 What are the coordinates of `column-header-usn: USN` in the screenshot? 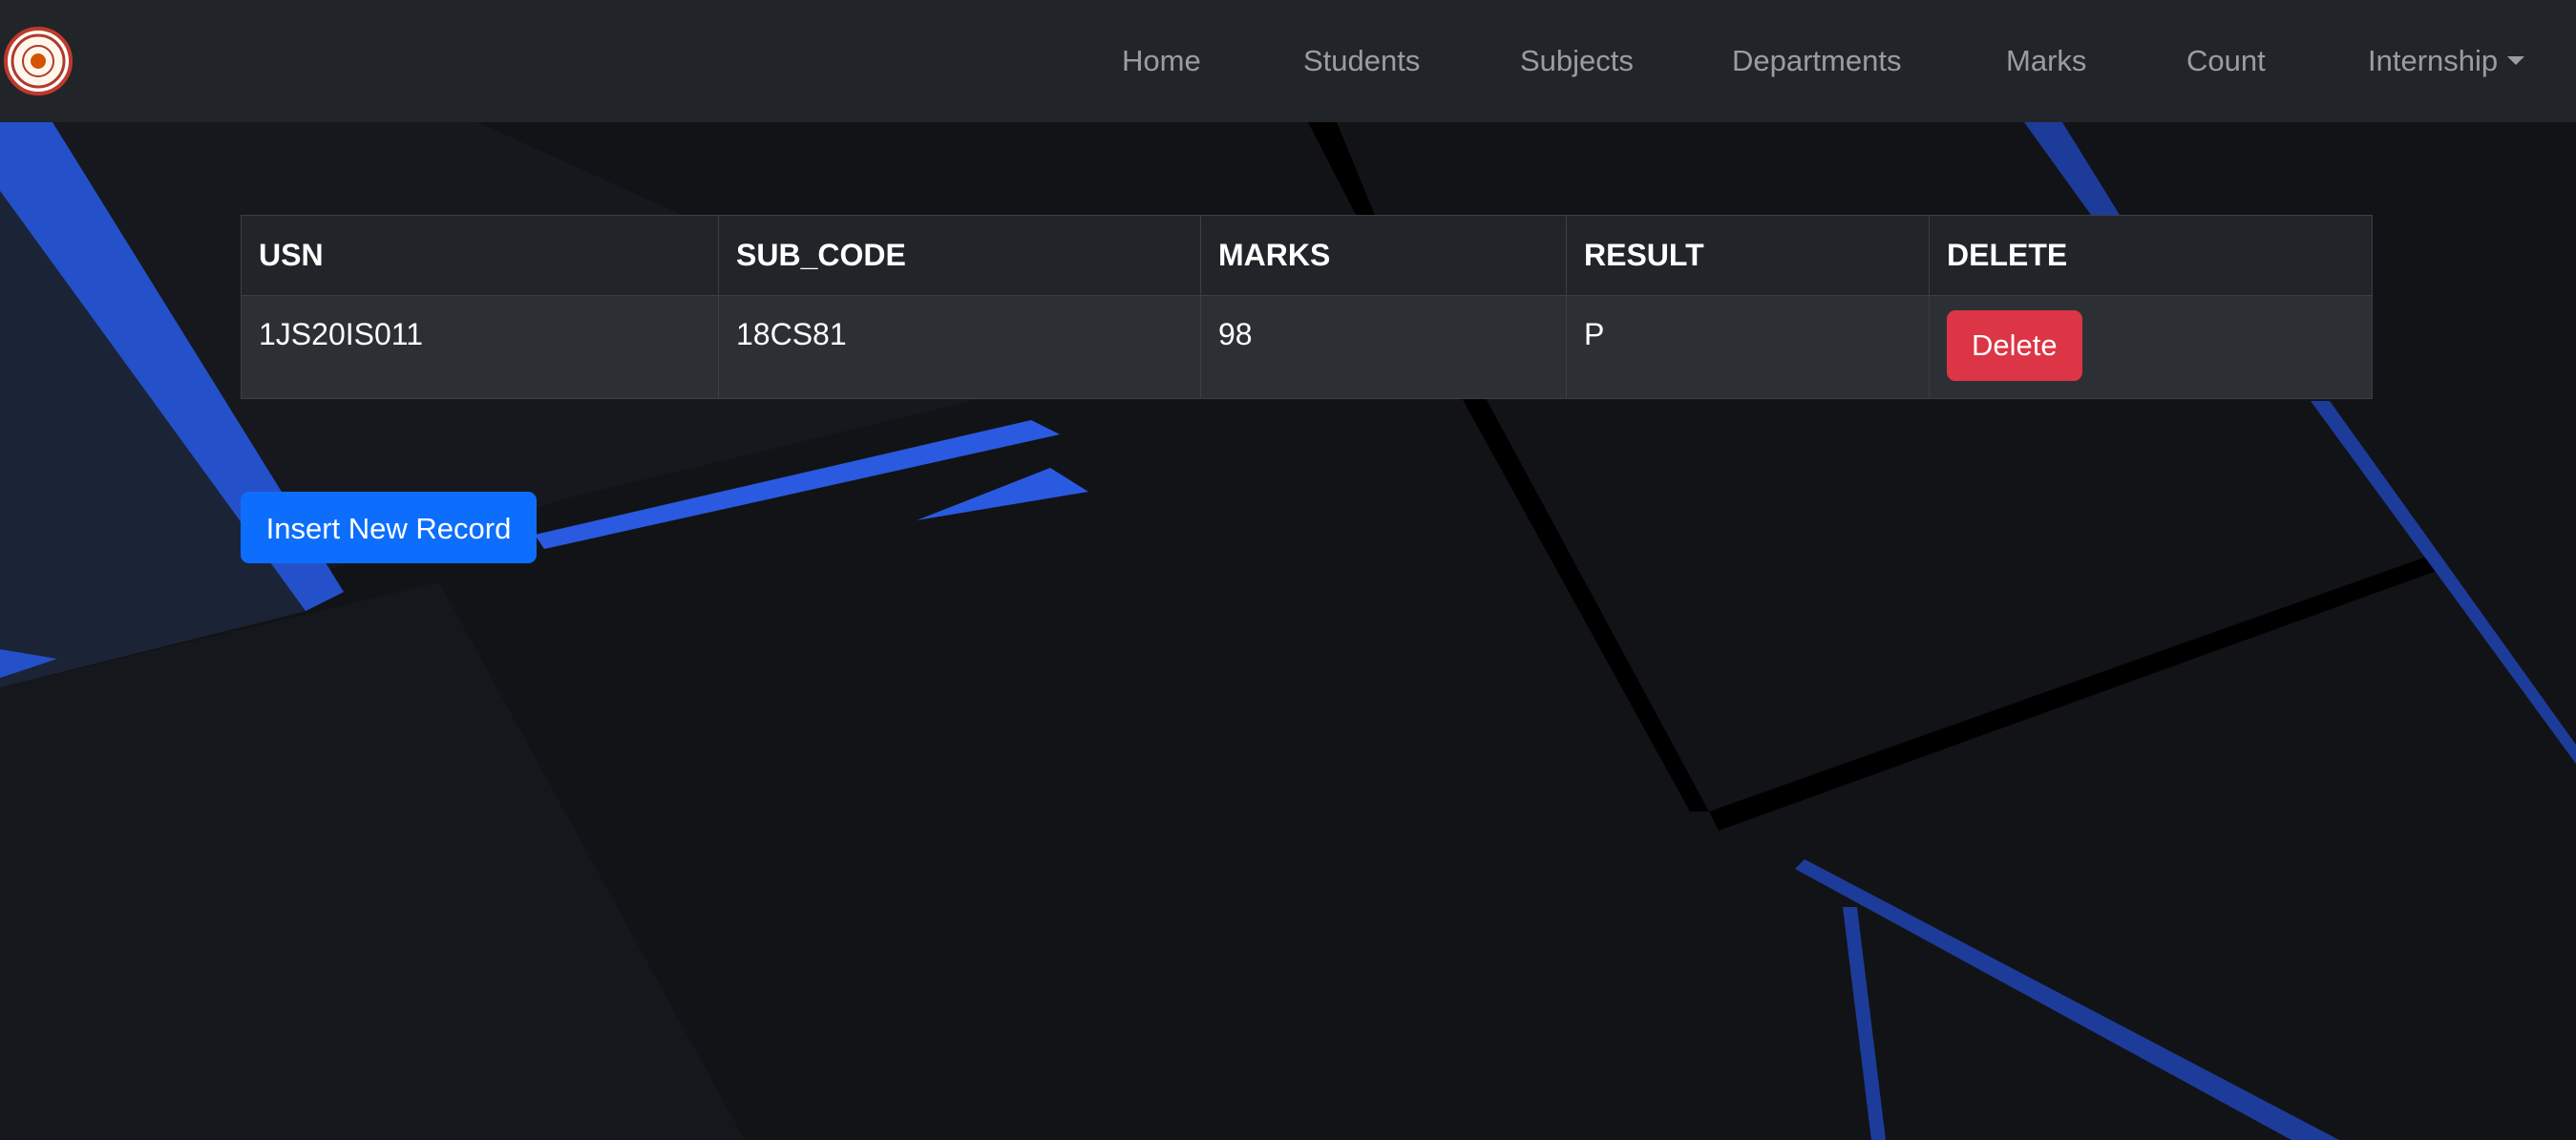 It's located at (480, 255).